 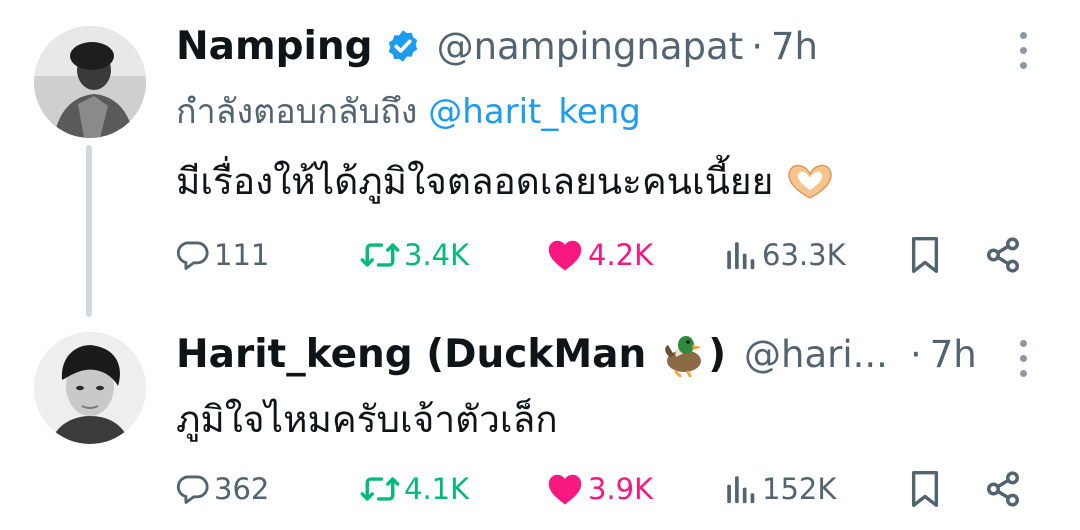 I want to click on repost-button: 4.1K, so click(x=414, y=489).